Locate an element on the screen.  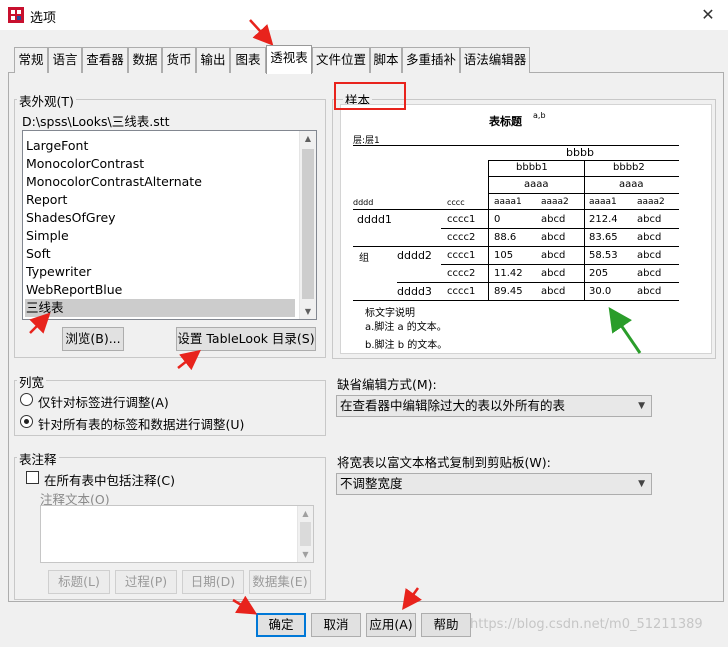
ok-button: 确定 is located at coordinates (281, 625).